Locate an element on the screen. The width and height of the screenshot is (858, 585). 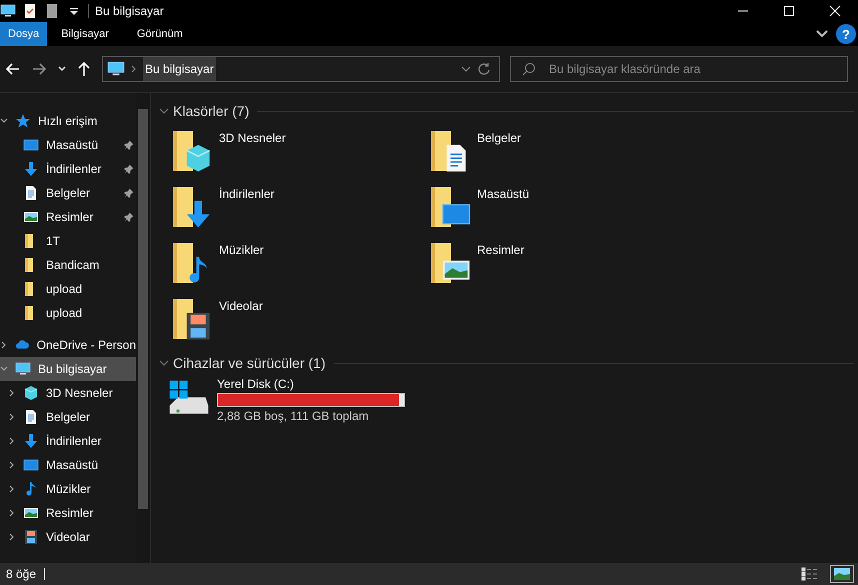
forward-arrow-icon is located at coordinates (39, 69).